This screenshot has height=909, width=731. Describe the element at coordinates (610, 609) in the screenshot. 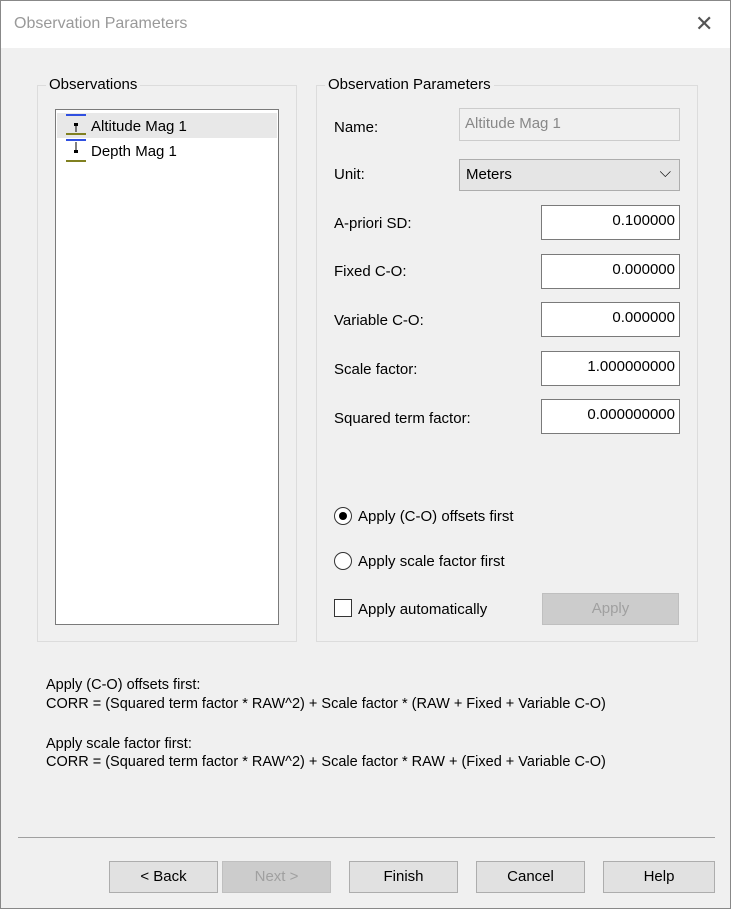

I see `apply-button: Apply` at that location.